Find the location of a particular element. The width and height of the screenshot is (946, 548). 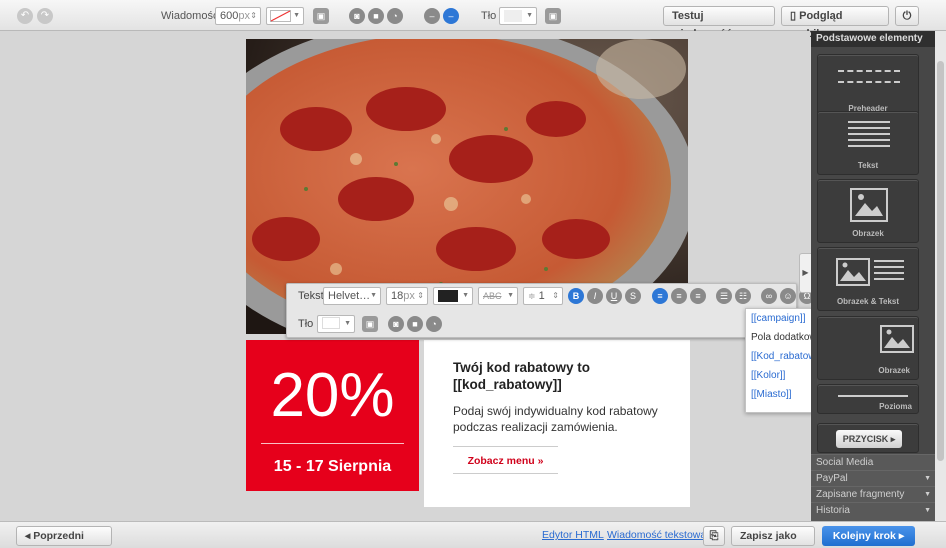

underline-icon: U is located at coordinates (614, 296).